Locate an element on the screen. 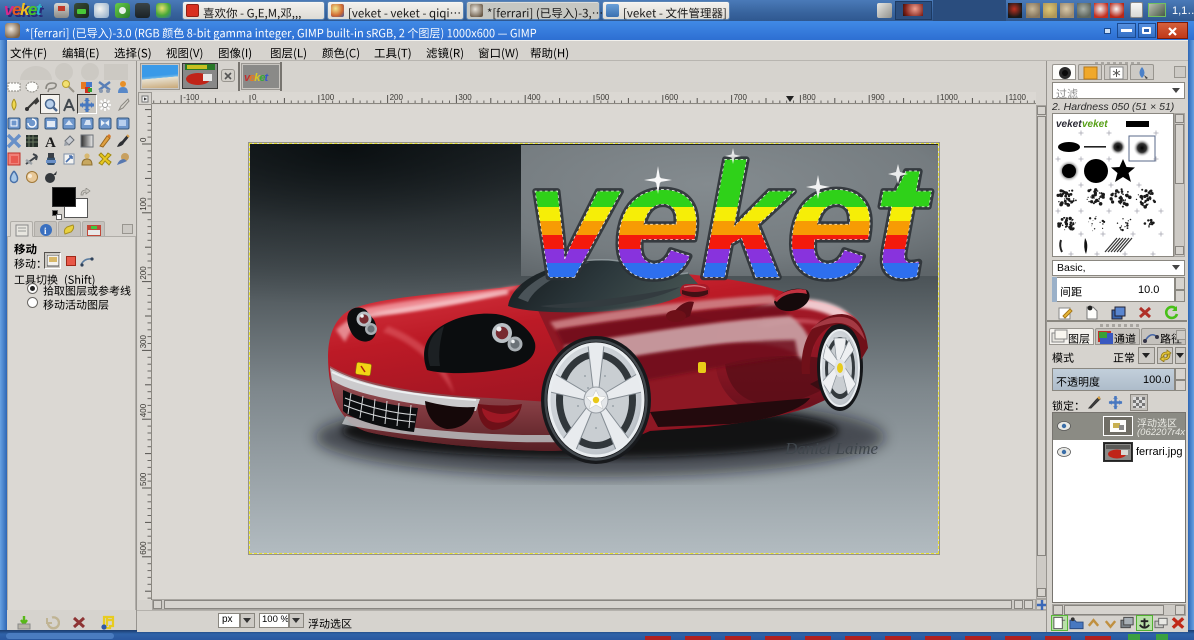 The image size is (1194, 640). svg-text: 300 is located at coordinates (143, 342).